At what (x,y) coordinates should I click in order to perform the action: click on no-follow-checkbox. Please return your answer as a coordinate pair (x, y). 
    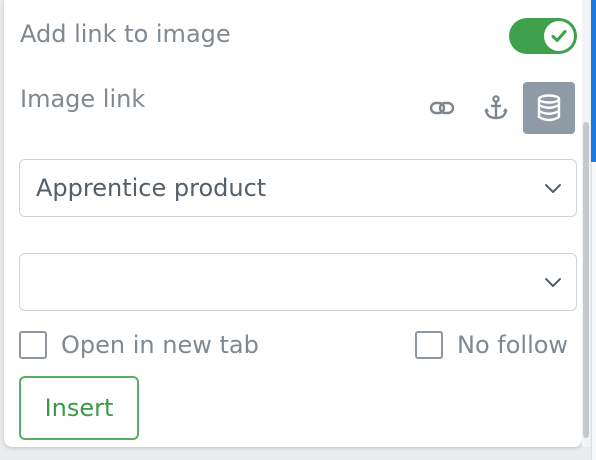
    Looking at the image, I should click on (429, 345).